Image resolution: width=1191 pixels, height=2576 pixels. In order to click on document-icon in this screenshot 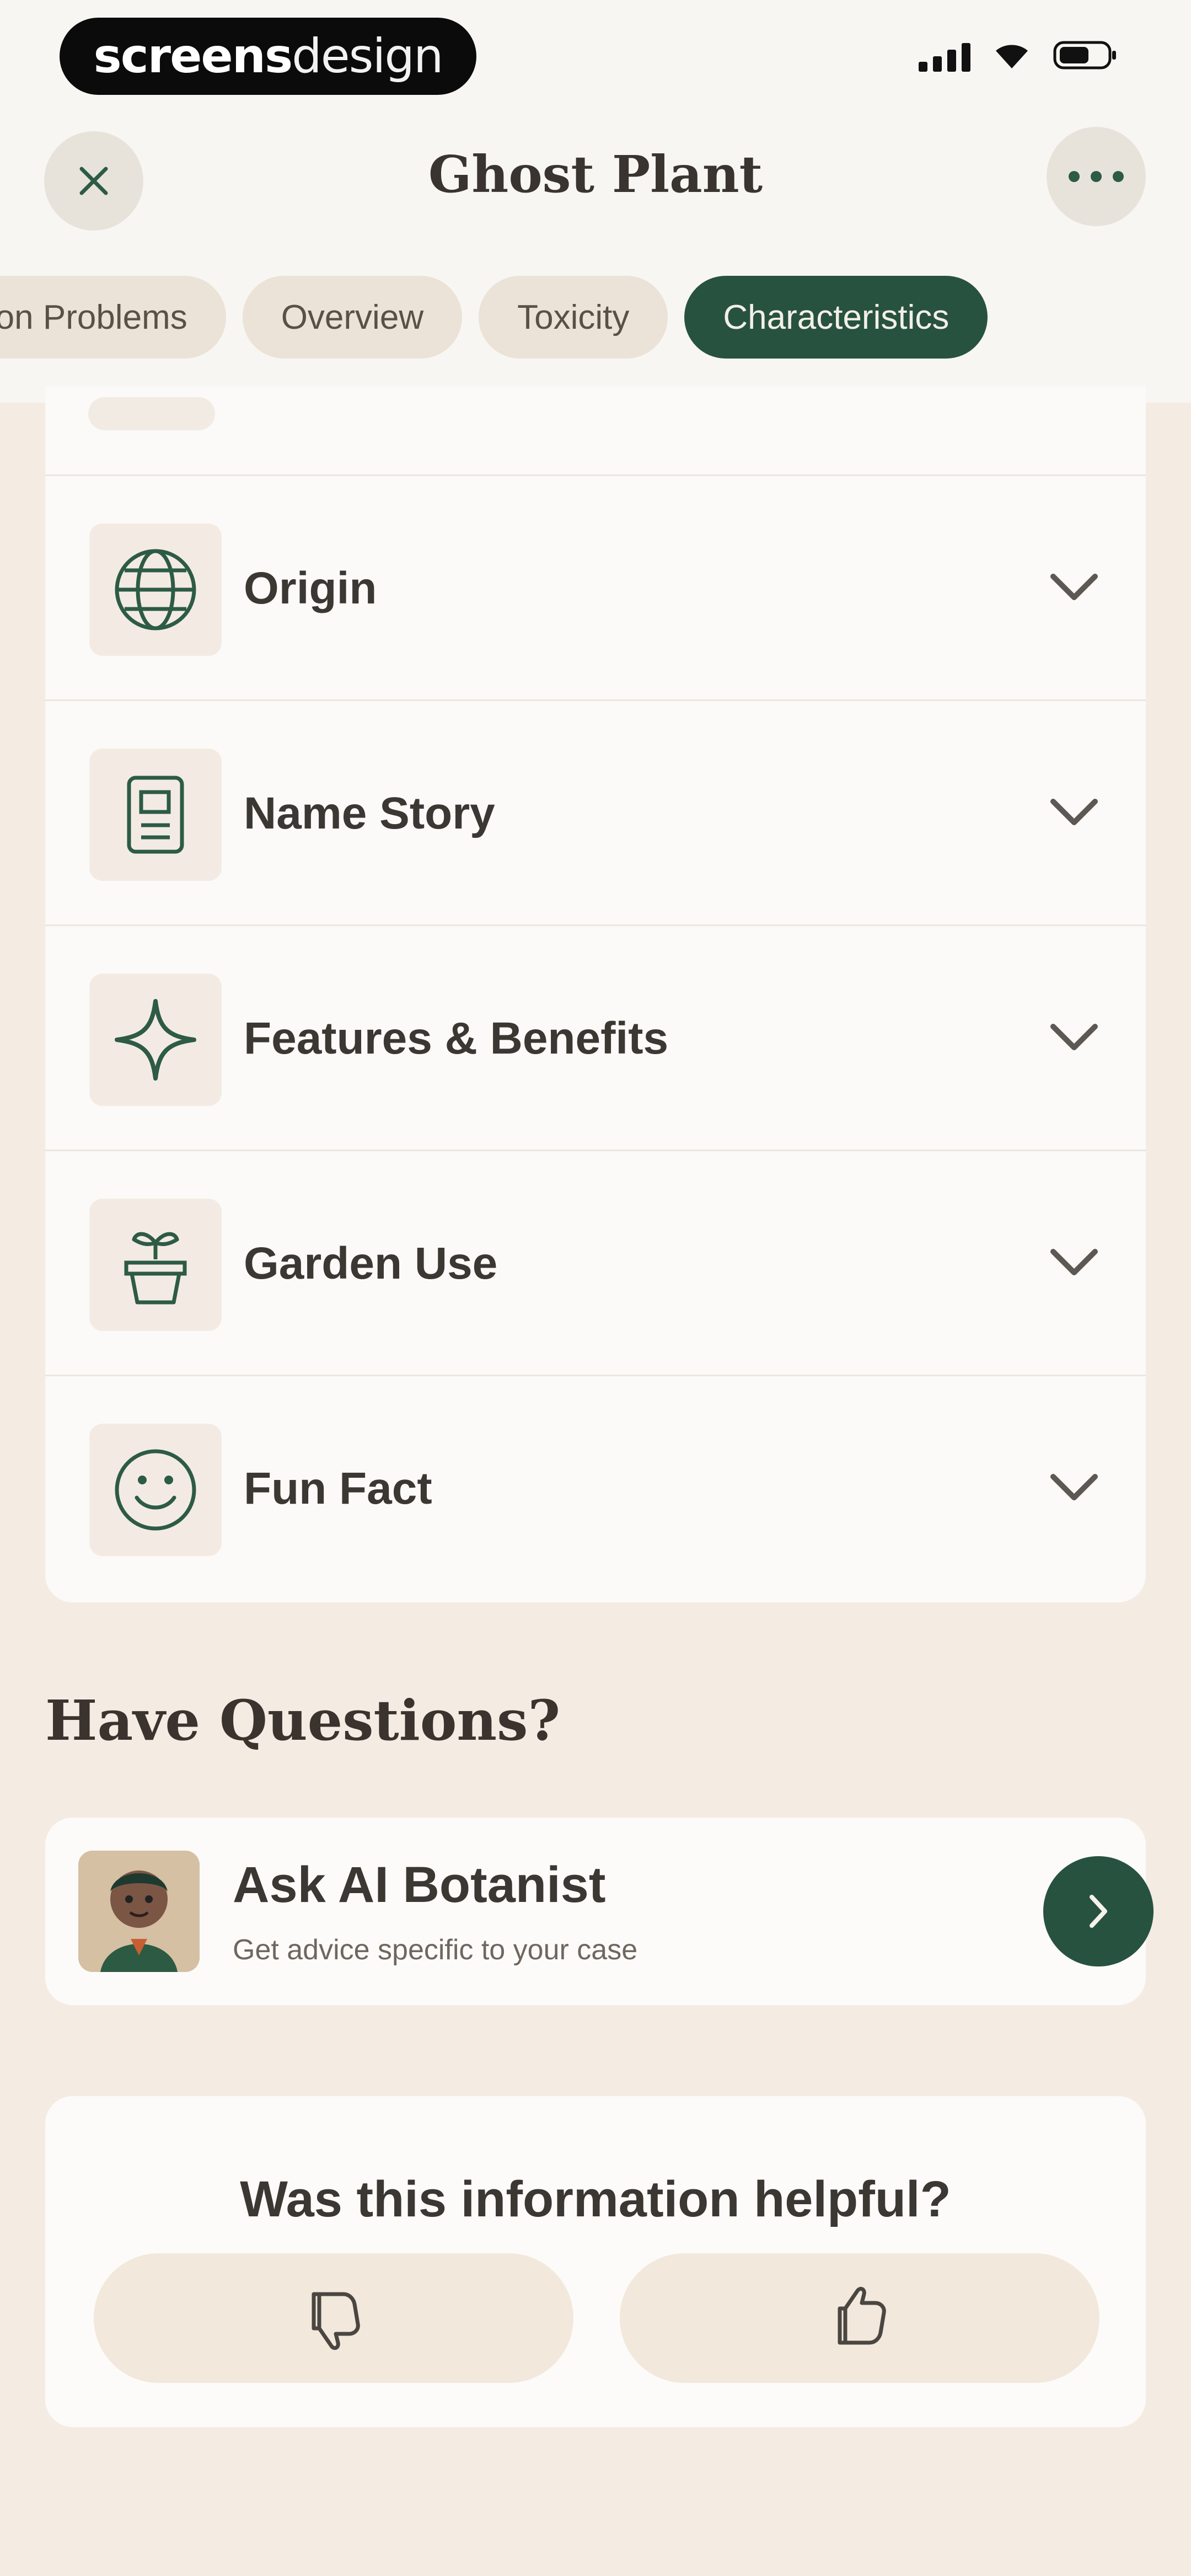, I will do `click(155, 815)`.